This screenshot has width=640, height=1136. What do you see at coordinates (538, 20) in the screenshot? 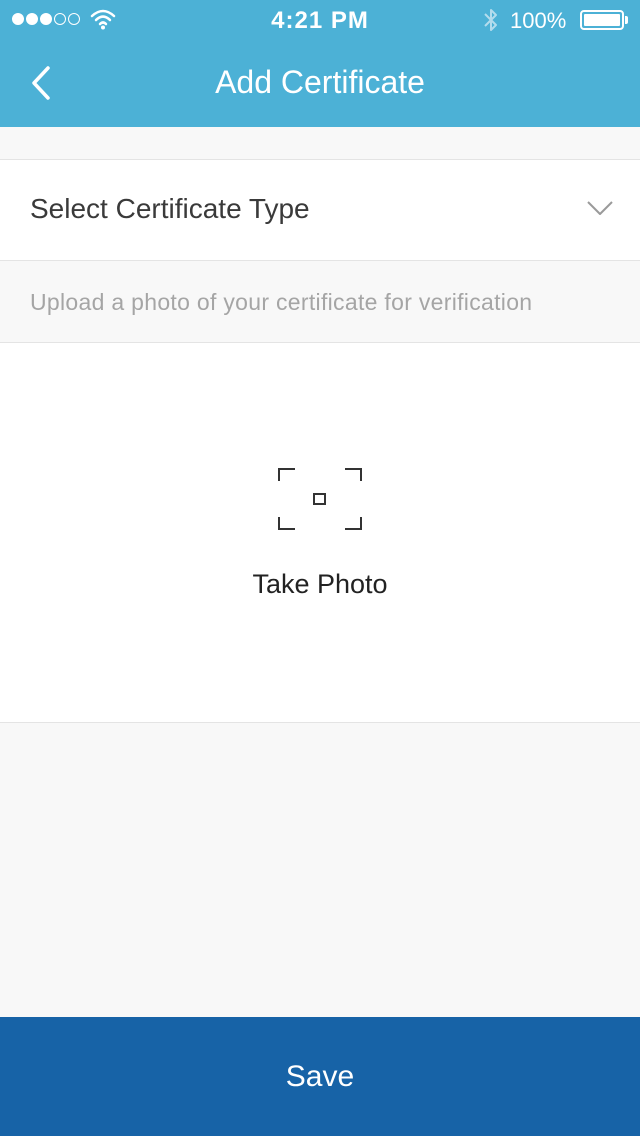
I see `battery-percent: 100%` at bounding box center [538, 20].